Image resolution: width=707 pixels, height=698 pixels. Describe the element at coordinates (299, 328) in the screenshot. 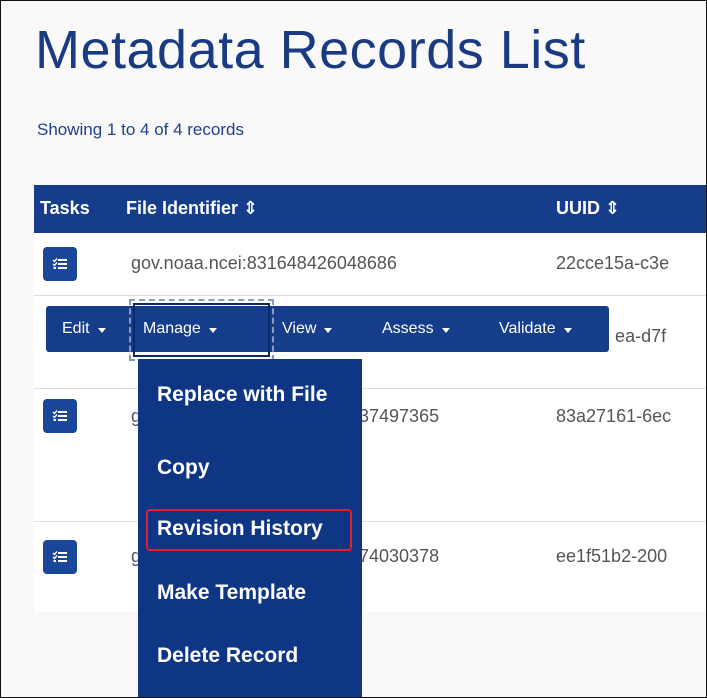

I see `view-label: View` at that location.